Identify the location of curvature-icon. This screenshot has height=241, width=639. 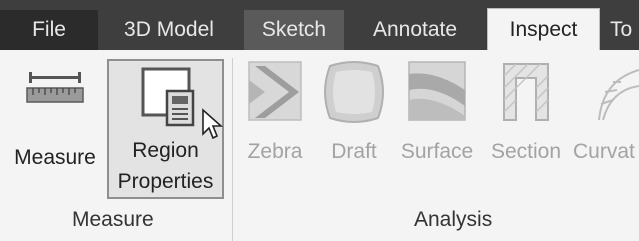
(618, 95).